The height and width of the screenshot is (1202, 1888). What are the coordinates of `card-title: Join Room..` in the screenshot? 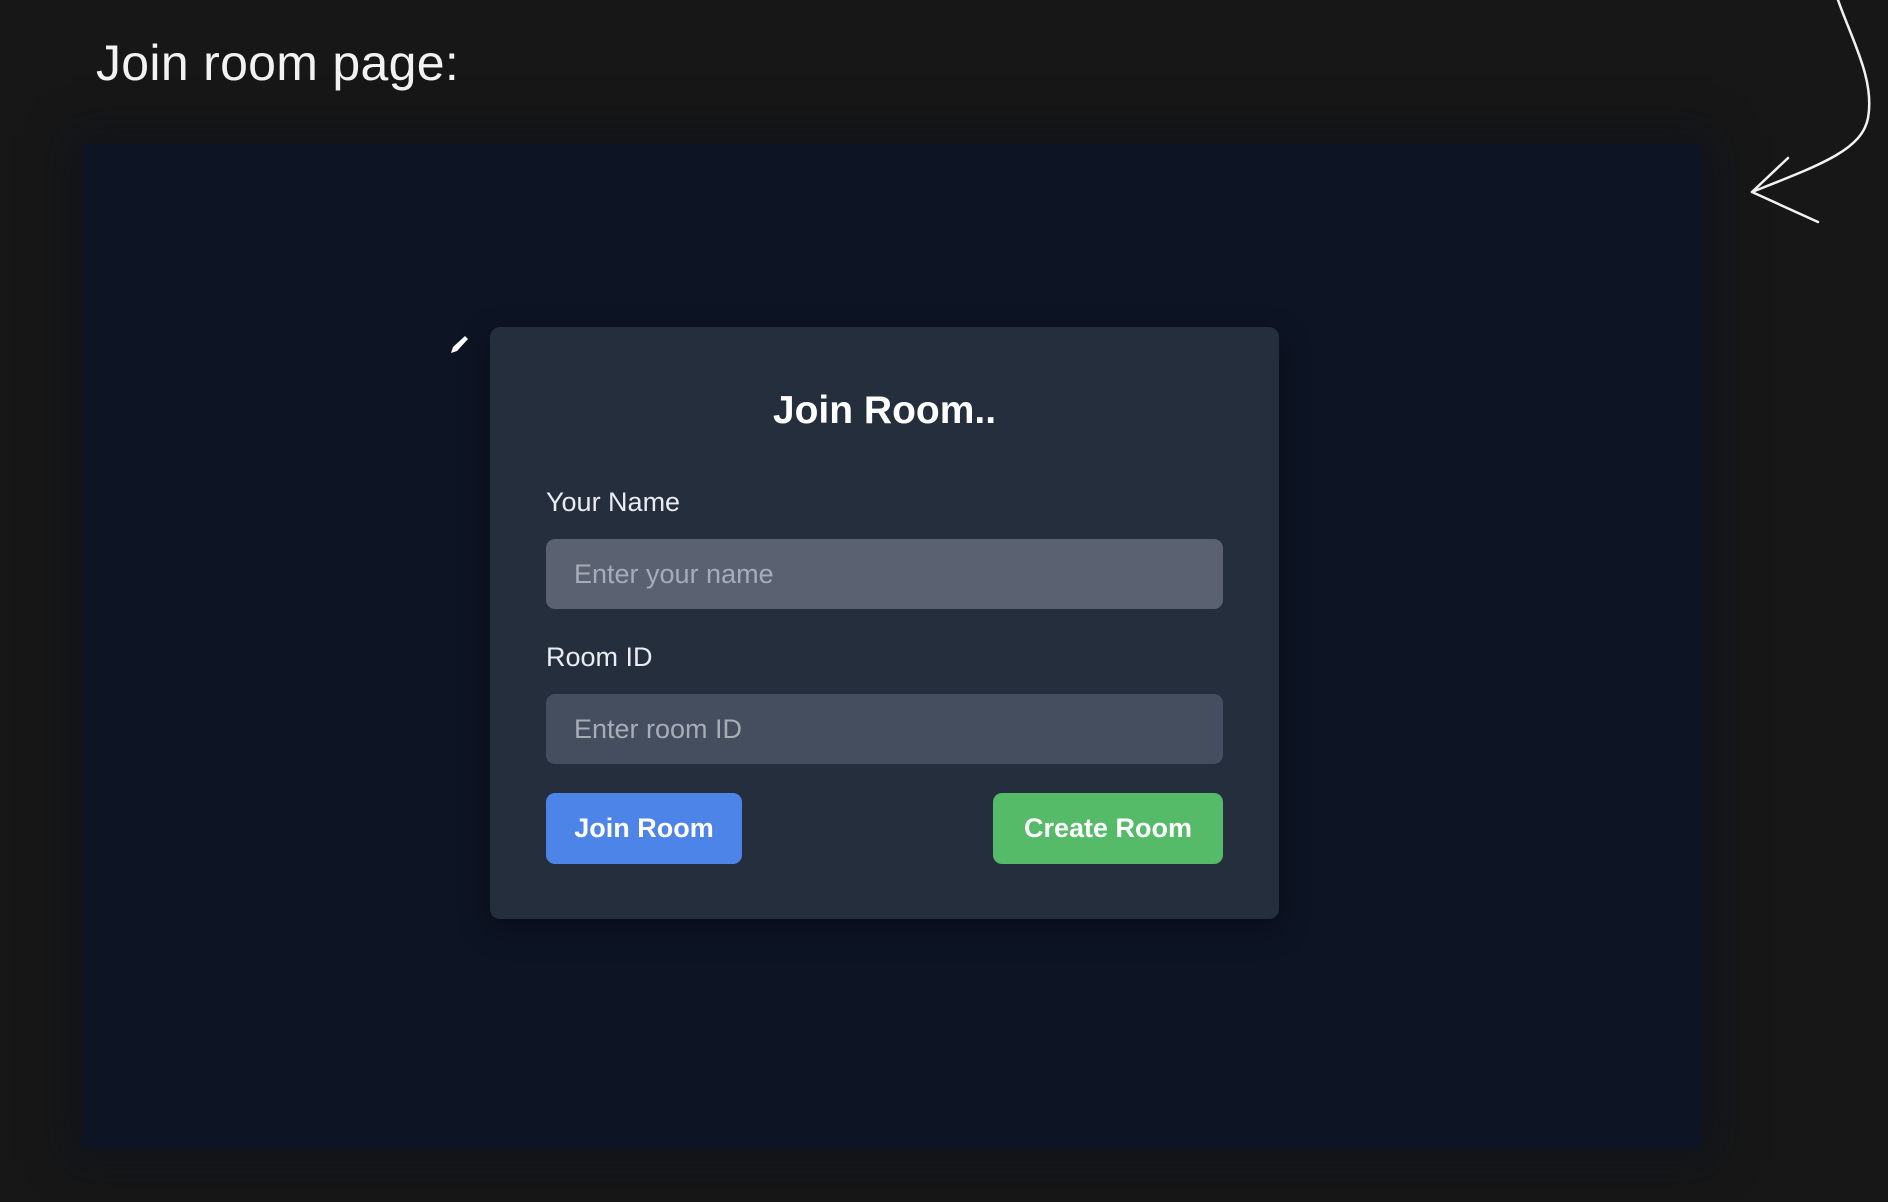 It's located at (884, 410).